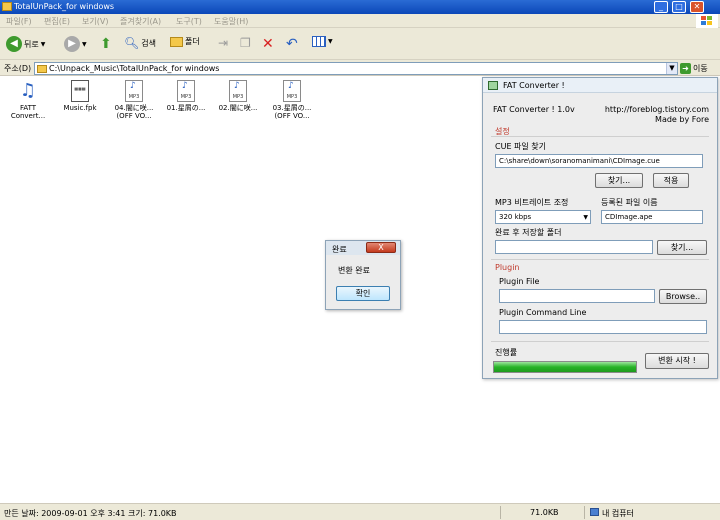 The width and height of the screenshot is (720, 520). I want to click on apply-button: 적용, so click(671, 180).